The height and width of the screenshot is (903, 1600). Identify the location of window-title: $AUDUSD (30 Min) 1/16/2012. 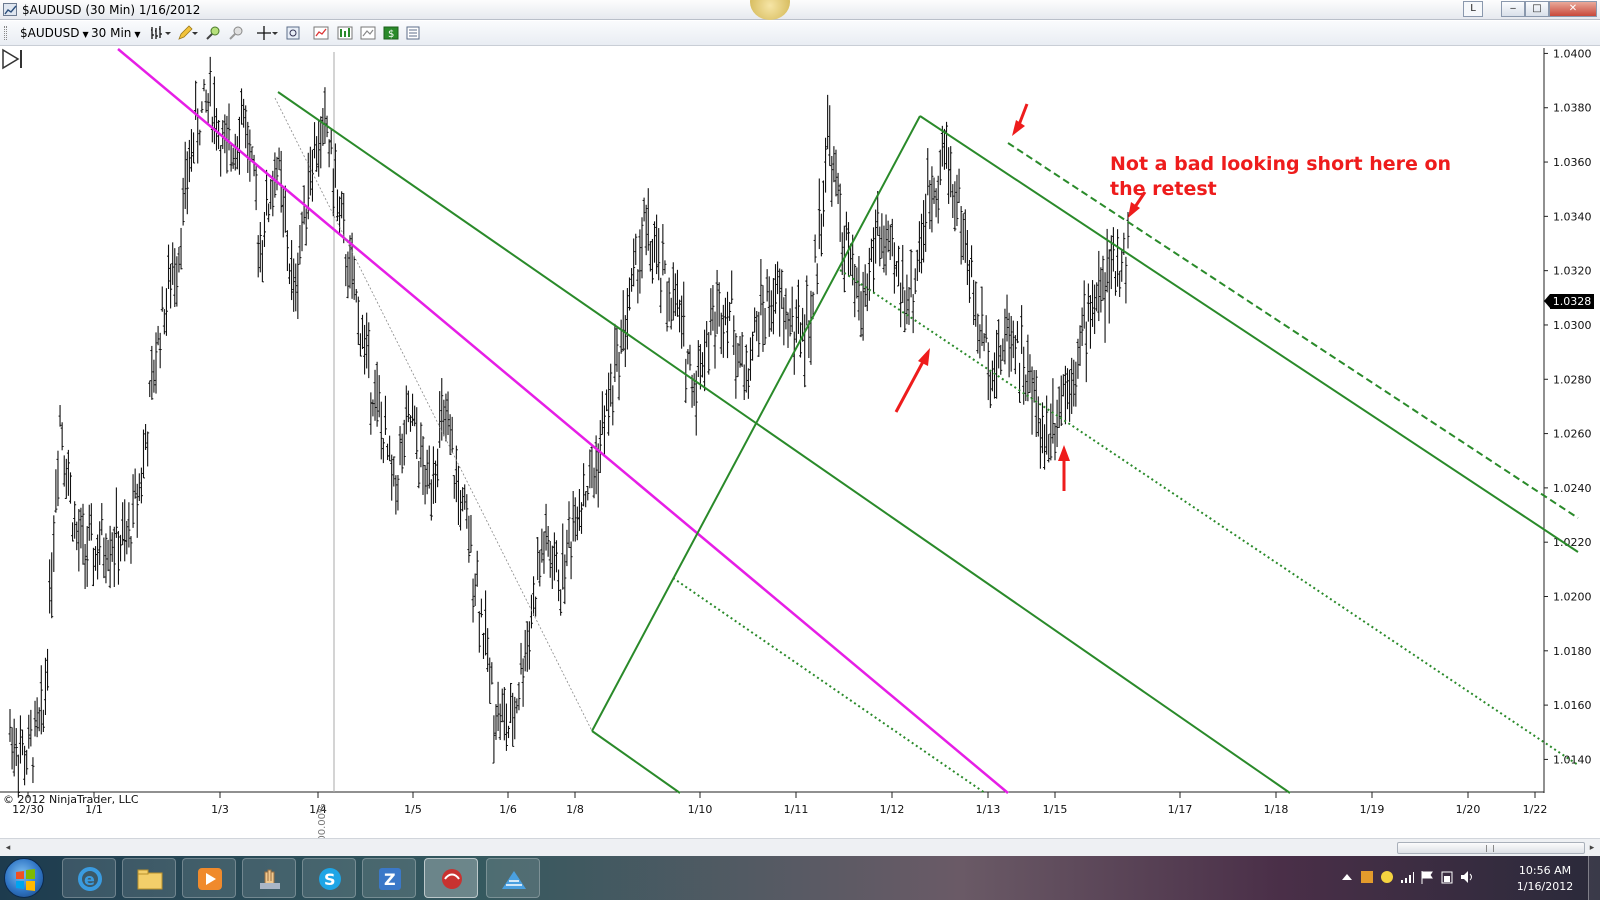
(111, 10).